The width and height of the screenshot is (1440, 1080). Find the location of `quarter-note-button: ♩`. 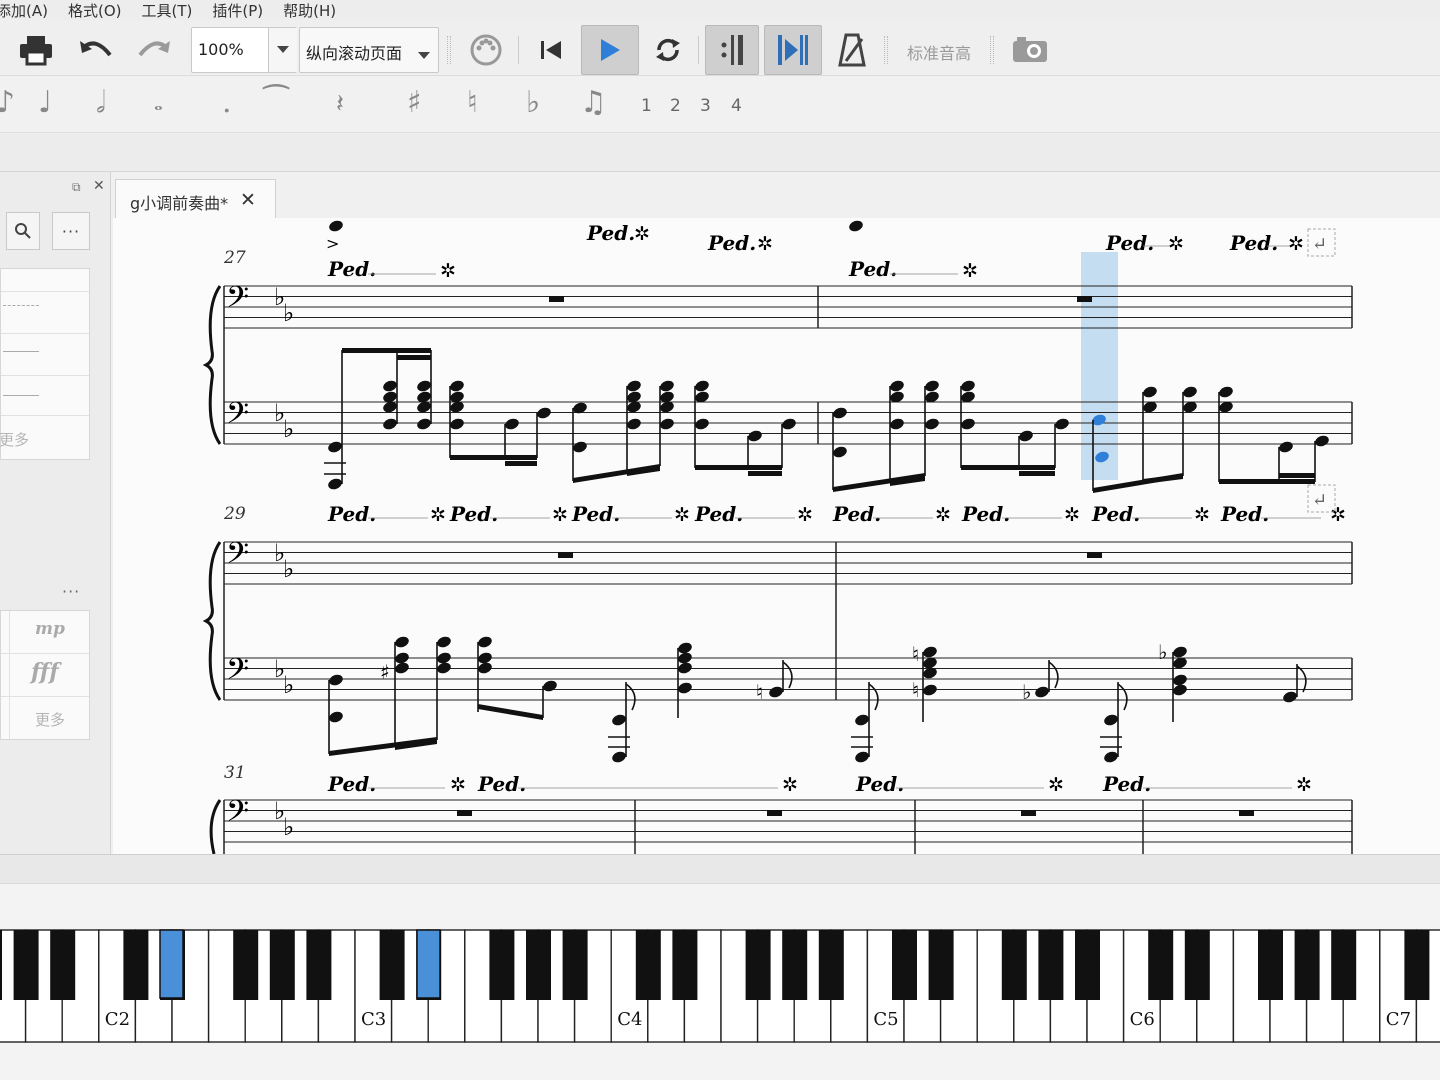

quarter-note-button: ♩ is located at coordinates (45, 102).